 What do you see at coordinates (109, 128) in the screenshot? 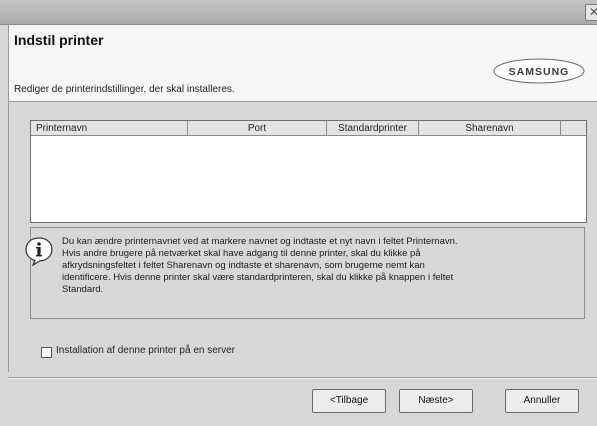
I see `column-header-printernavn: Printernavn` at bounding box center [109, 128].